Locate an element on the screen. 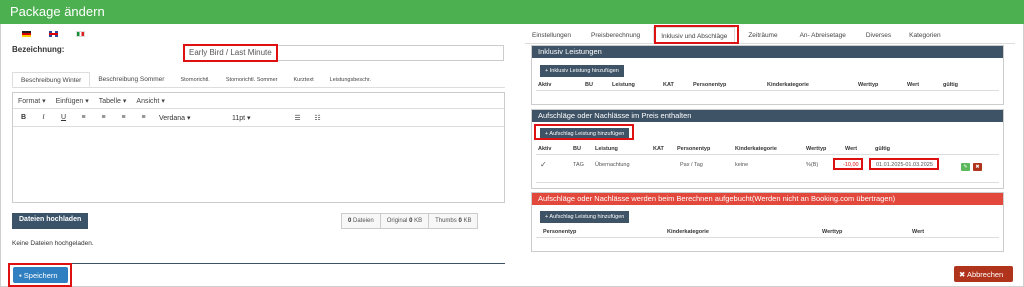  align-center-icon: ≡ is located at coordinates (103, 117).